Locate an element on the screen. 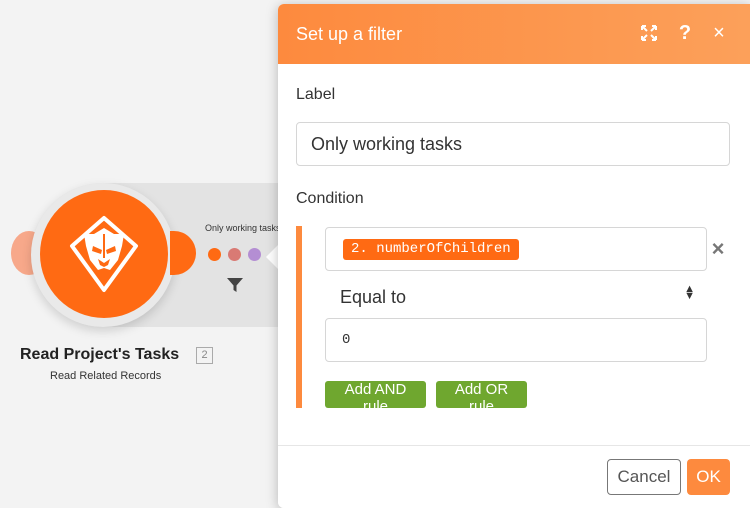 This screenshot has width=750, height=508. dialog-header: Set up a filter ? × is located at coordinates (514, 34).